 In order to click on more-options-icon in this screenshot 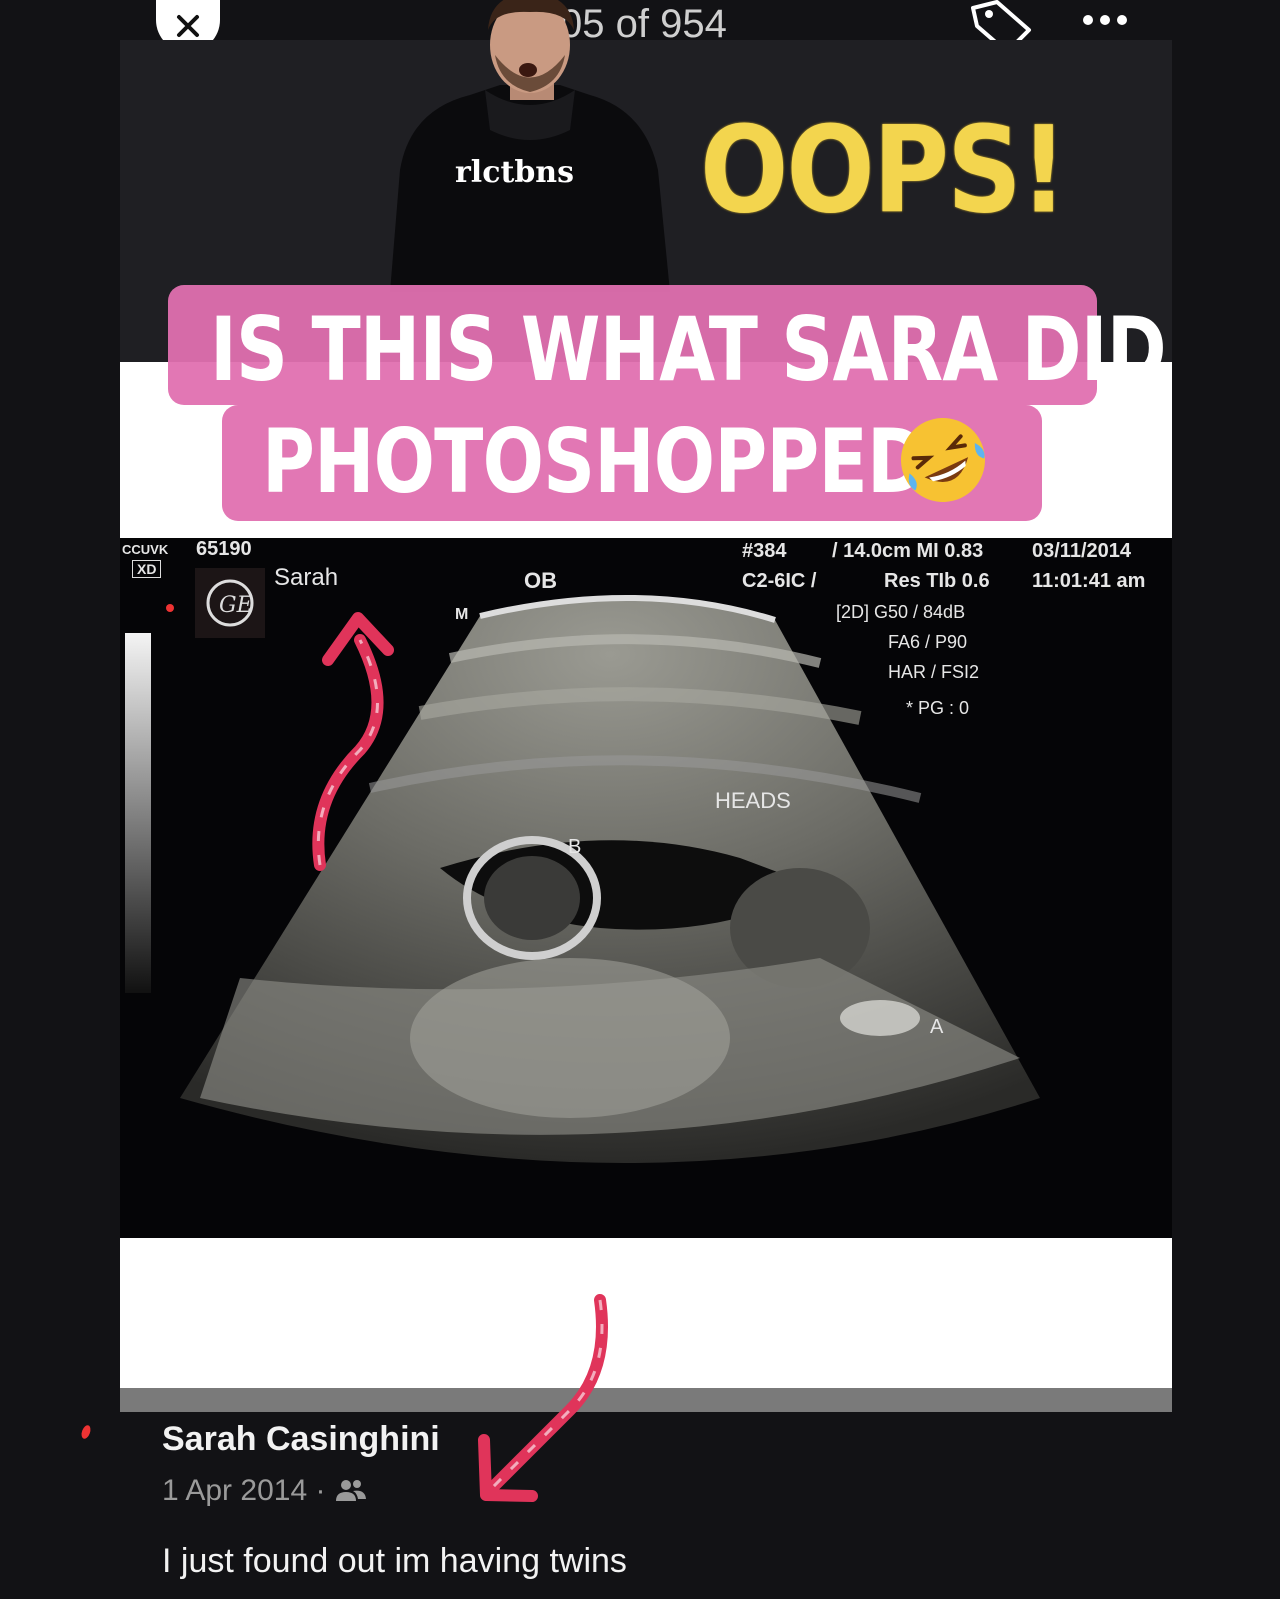, I will do `click(1105, 20)`.